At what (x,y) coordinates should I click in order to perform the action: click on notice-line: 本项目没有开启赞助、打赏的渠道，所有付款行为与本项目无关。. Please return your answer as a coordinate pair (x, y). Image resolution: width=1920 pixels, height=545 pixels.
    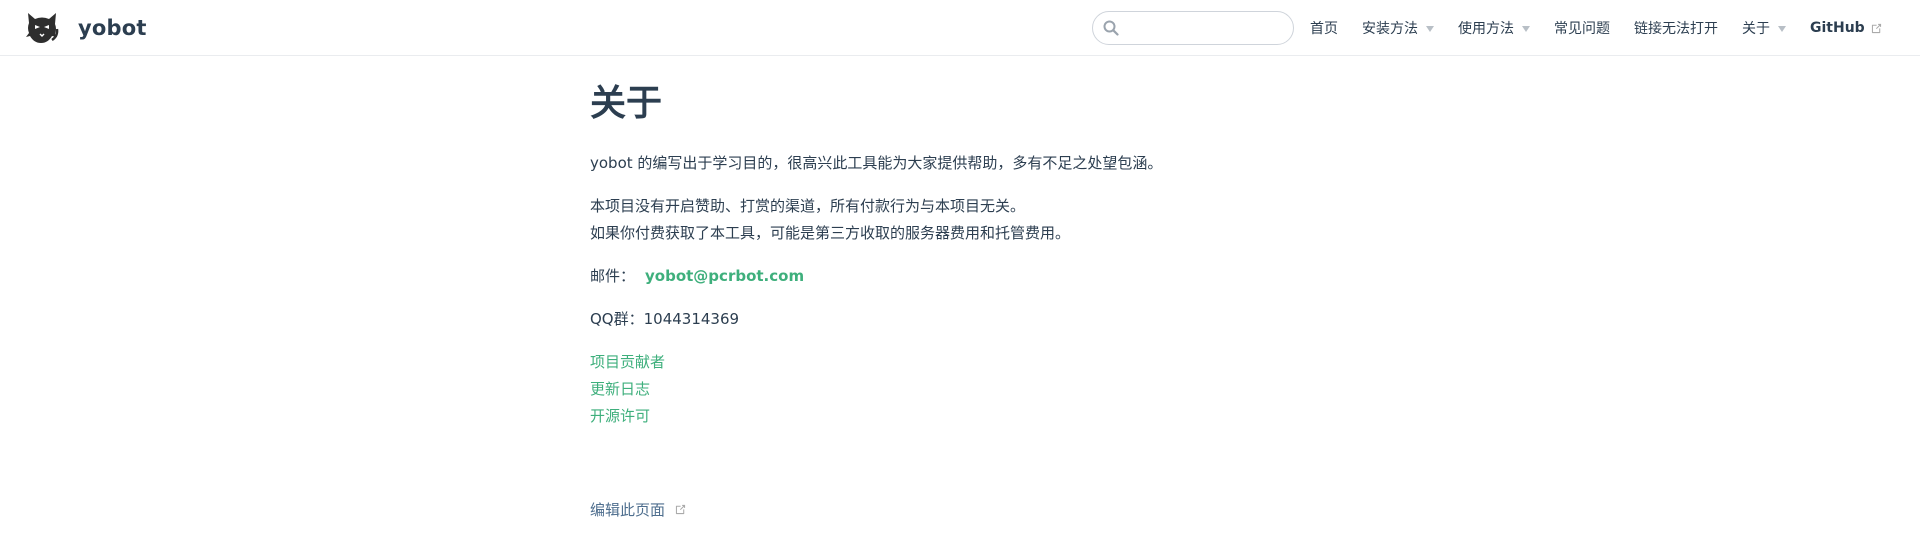
    Looking at the image, I should click on (808, 206).